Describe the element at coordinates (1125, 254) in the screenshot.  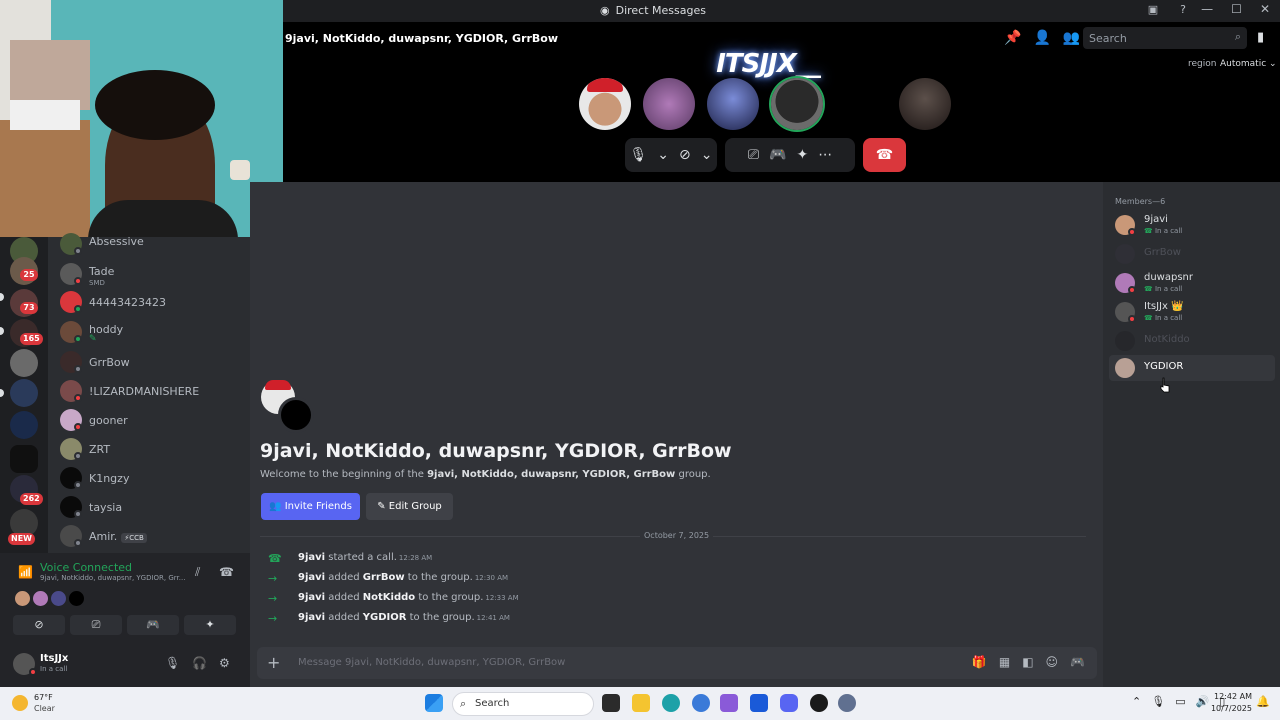
I see `avatar` at that location.